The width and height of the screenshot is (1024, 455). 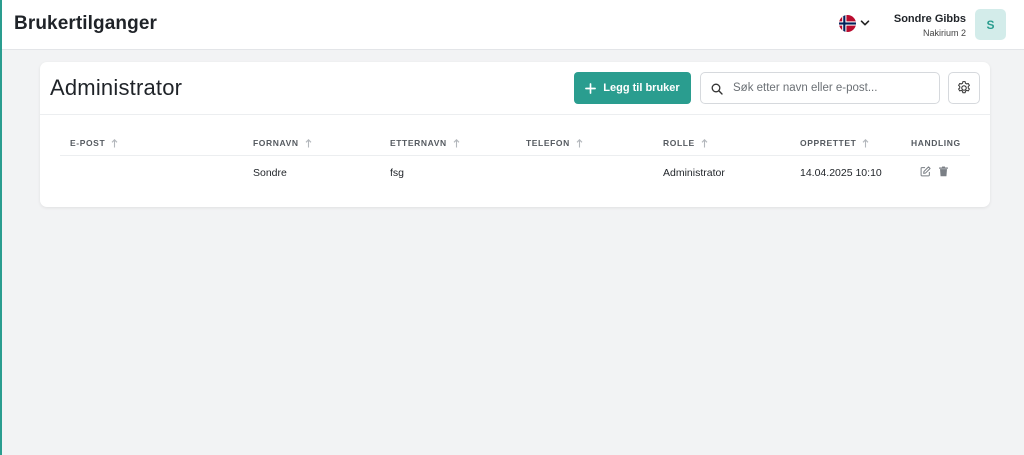 I want to click on column-header-first-name: FORNAVN, so click(x=282, y=143).